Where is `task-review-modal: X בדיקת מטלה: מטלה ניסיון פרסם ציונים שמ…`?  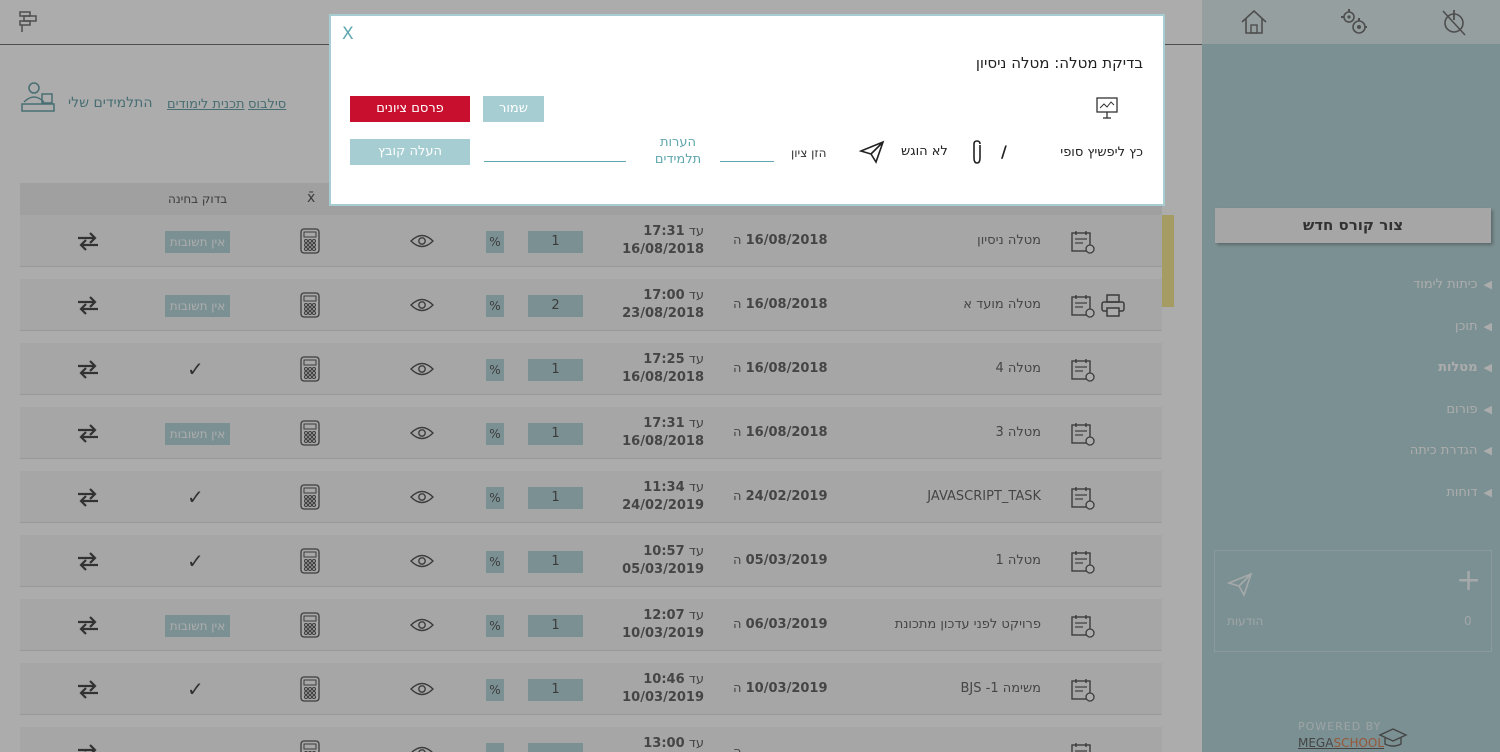 task-review-modal: X בדיקת מטלה: מטלה ניסיון פרסם ציונים שמ… is located at coordinates (747, 110).